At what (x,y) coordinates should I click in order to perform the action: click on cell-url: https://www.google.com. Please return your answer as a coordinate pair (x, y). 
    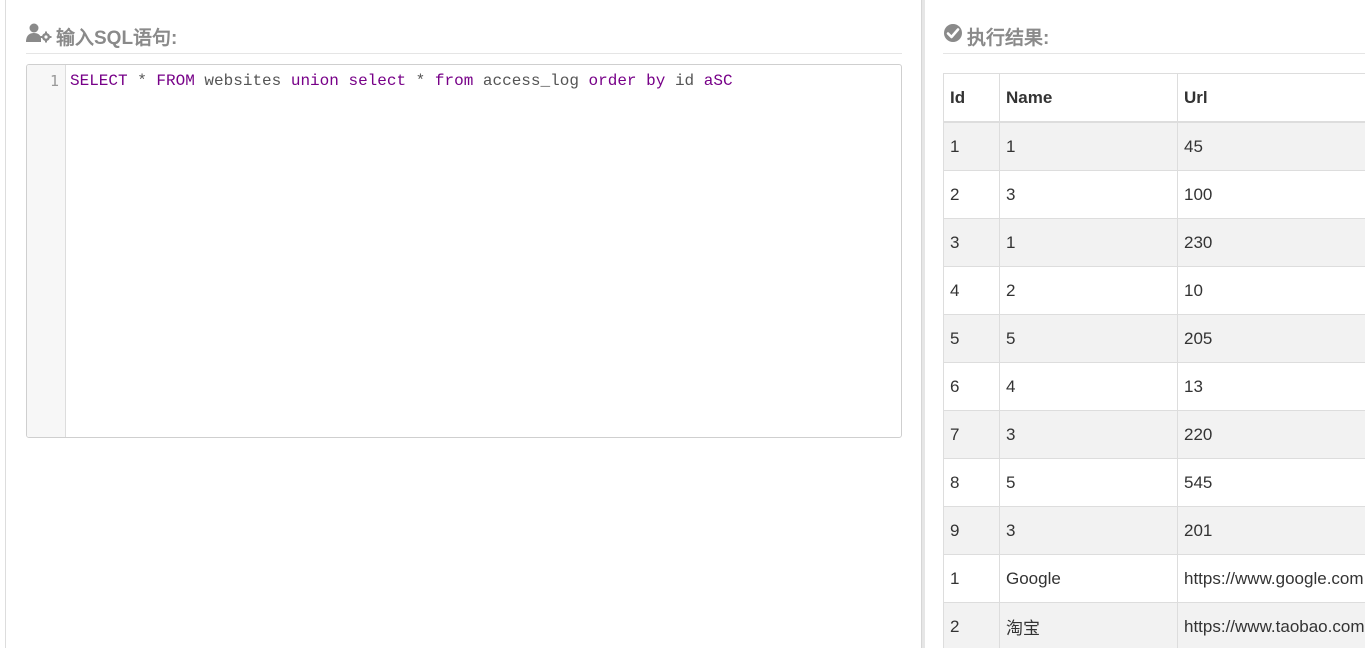
    Looking at the image, I should click on (1271, 578).